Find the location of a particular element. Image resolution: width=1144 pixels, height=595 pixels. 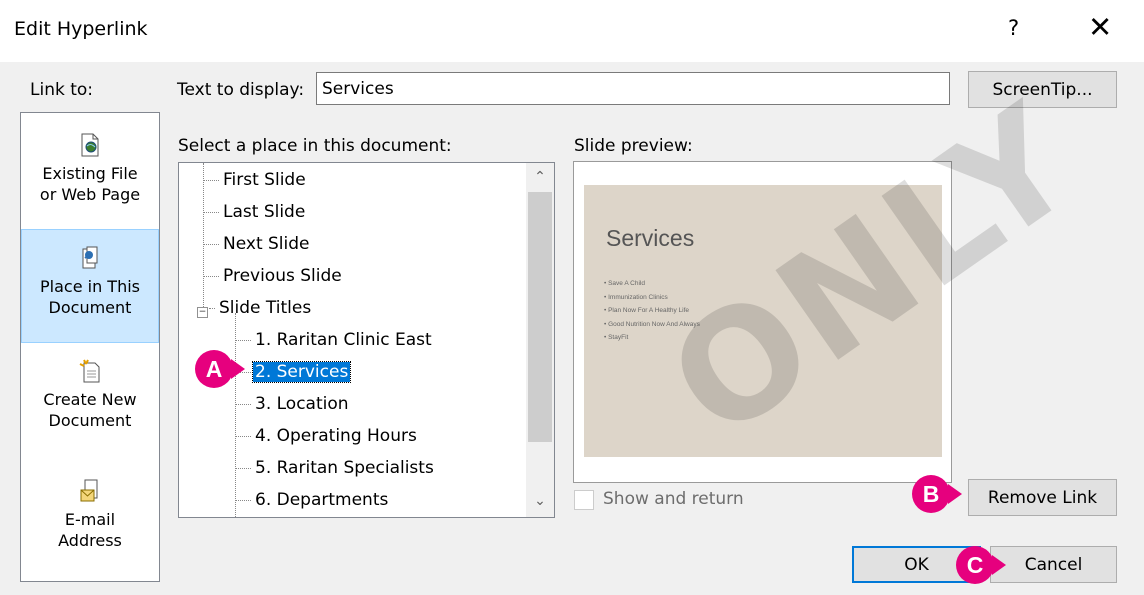

close-icon: ✕ is located at coordinates (1100, 27).